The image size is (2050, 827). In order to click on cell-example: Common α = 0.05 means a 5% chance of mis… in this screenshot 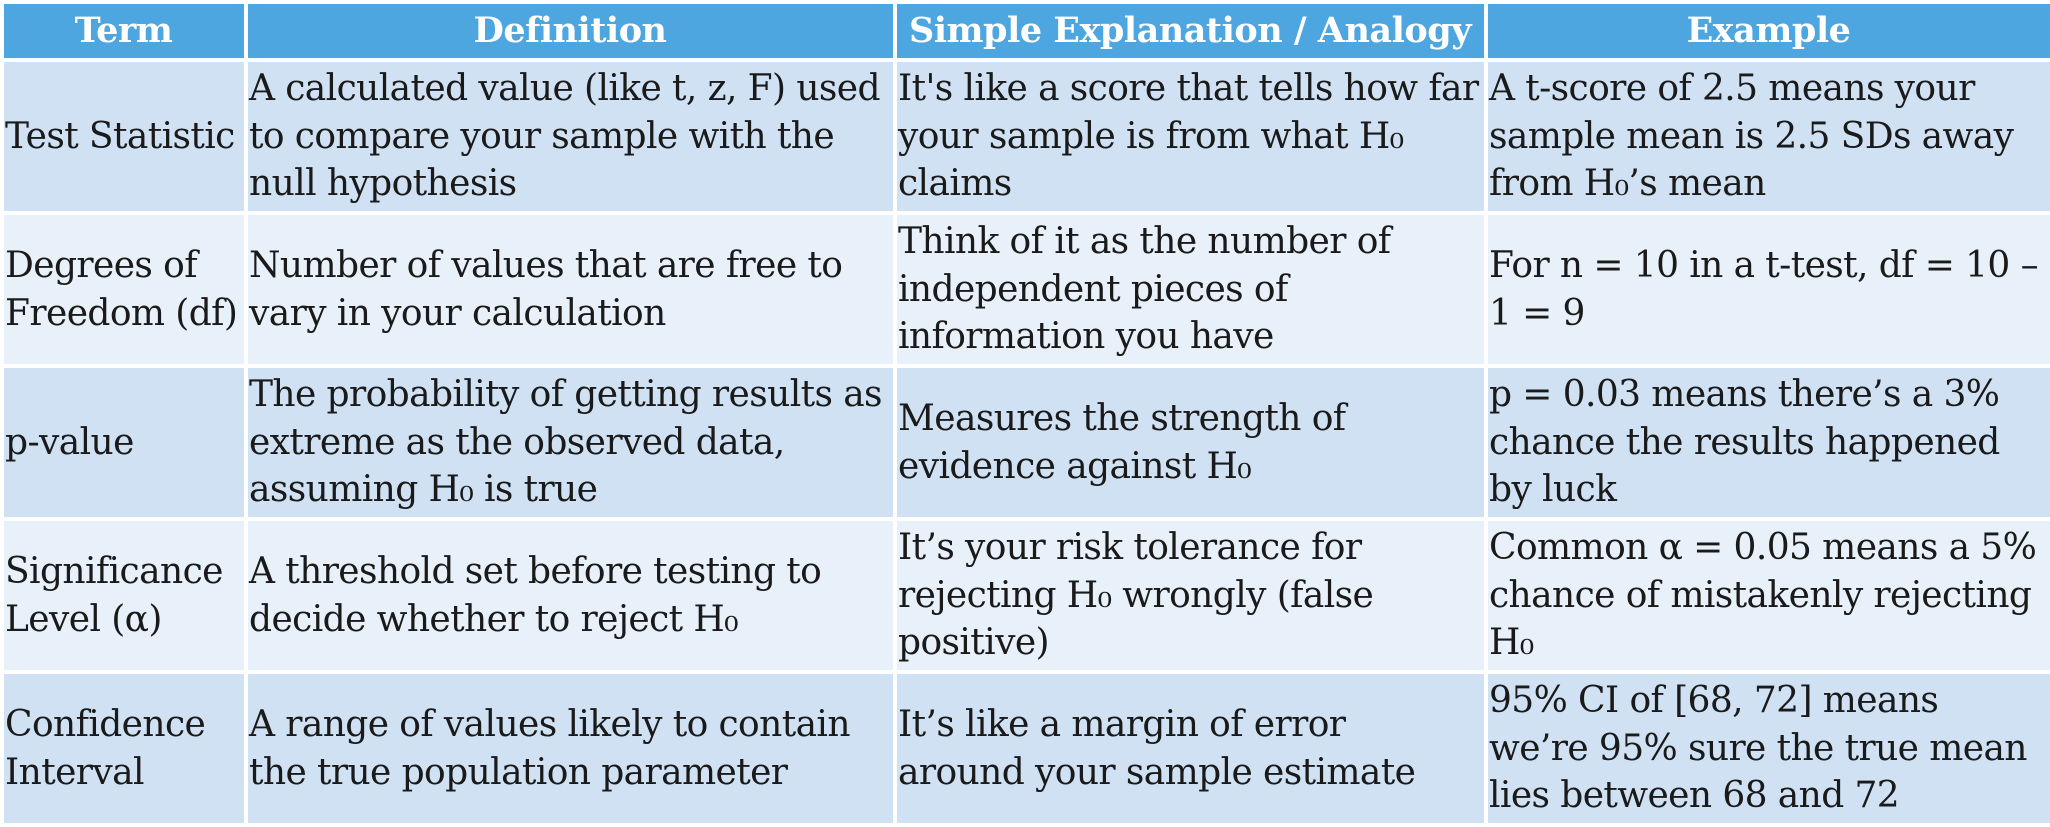, I will do `click(1767, 595)`.